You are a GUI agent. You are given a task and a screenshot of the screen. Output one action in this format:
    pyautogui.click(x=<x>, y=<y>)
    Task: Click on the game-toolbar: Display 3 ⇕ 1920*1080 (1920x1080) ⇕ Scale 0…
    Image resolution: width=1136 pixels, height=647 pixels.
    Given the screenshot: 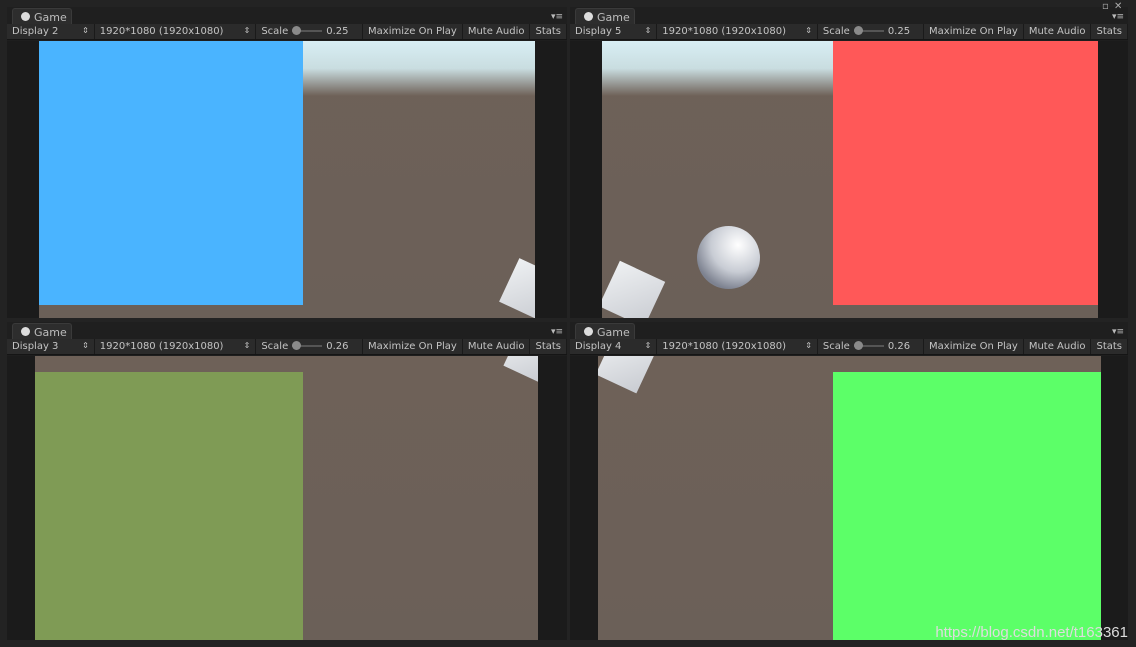 What is the action you would take?
    pyautogui.click(x=287, y=347)
    